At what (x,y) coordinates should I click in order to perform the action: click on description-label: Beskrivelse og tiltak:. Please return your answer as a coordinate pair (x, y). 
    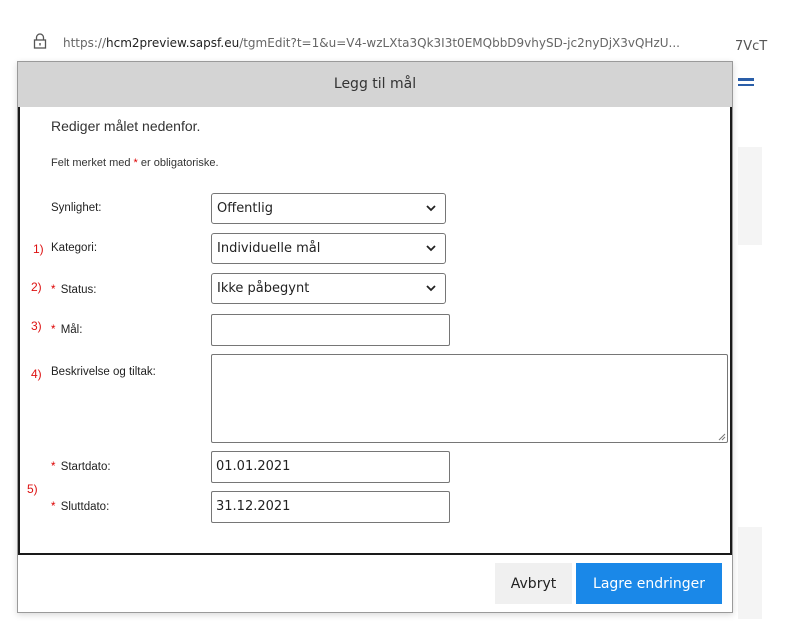
    Looking at the image, I should click on (103, 372).